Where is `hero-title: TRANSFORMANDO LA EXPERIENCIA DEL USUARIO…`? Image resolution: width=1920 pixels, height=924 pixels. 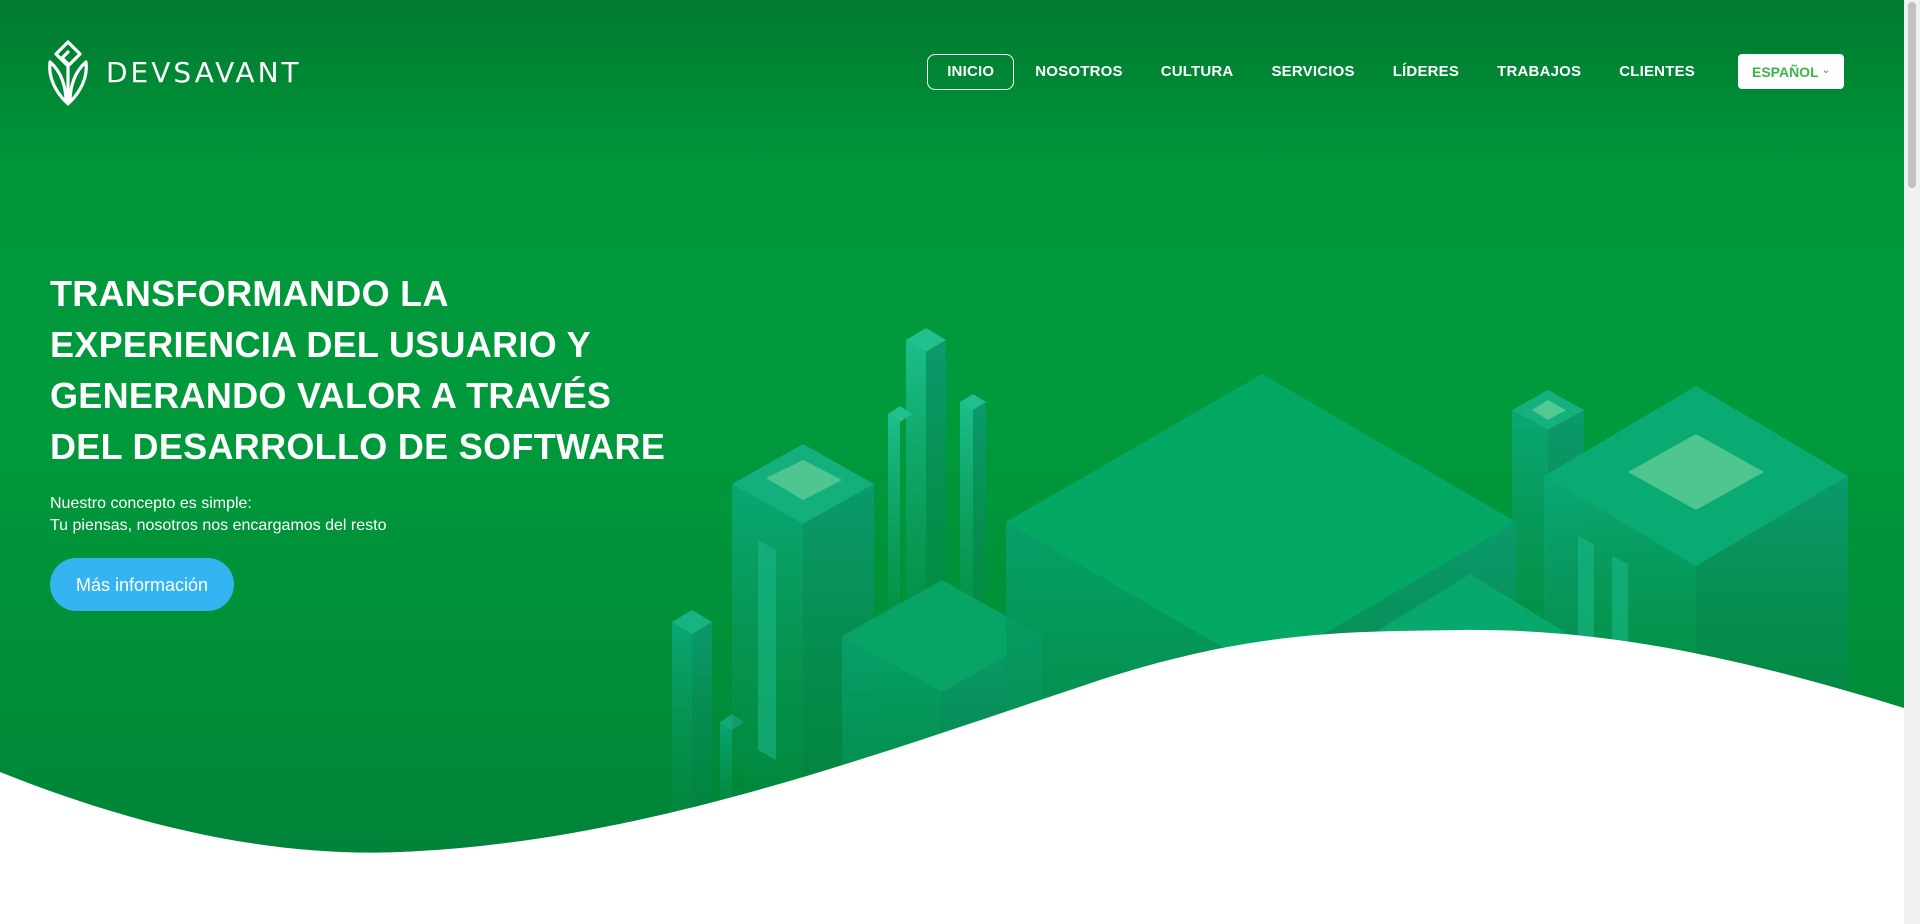 hero-title: TRANSFORMANDO LA EXPERIENCIA DEL USUARIO… is located at coordinates (358, 370).